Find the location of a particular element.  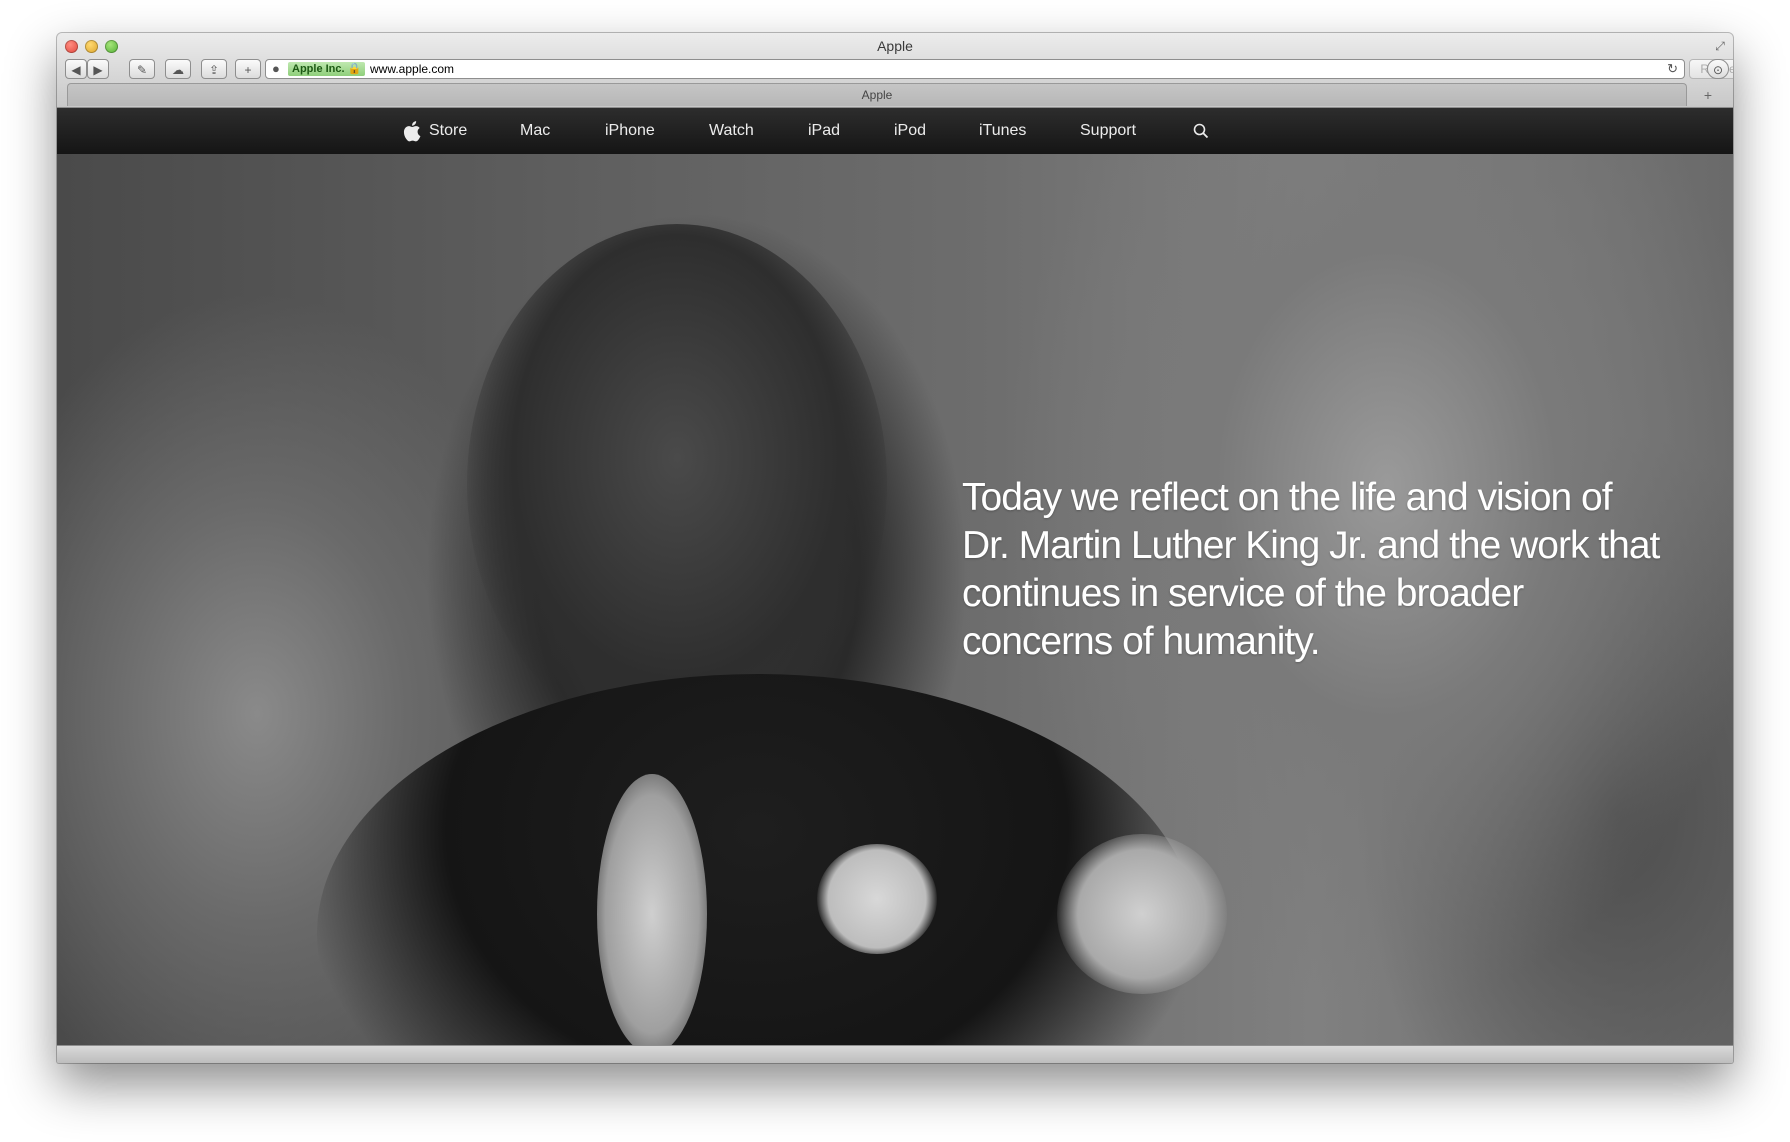

reading-list-icon: ✎ is located at coordinates (142, 70).